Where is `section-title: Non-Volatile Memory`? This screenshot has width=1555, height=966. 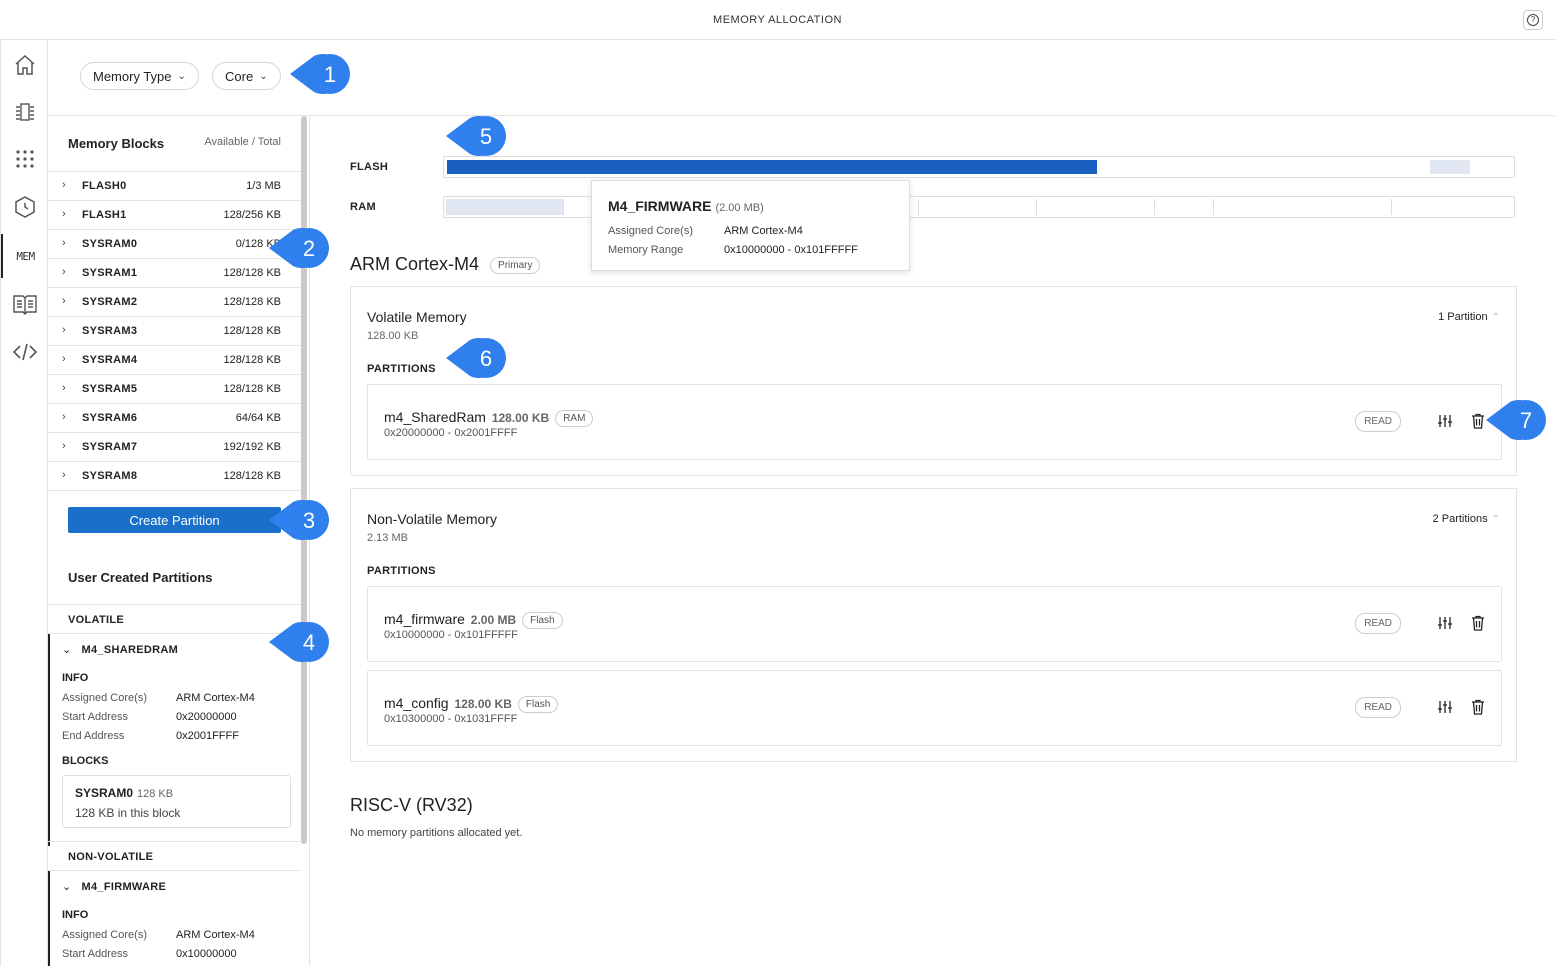 section-title: Non-Volatile Memory is located at coordinates (432, 519).